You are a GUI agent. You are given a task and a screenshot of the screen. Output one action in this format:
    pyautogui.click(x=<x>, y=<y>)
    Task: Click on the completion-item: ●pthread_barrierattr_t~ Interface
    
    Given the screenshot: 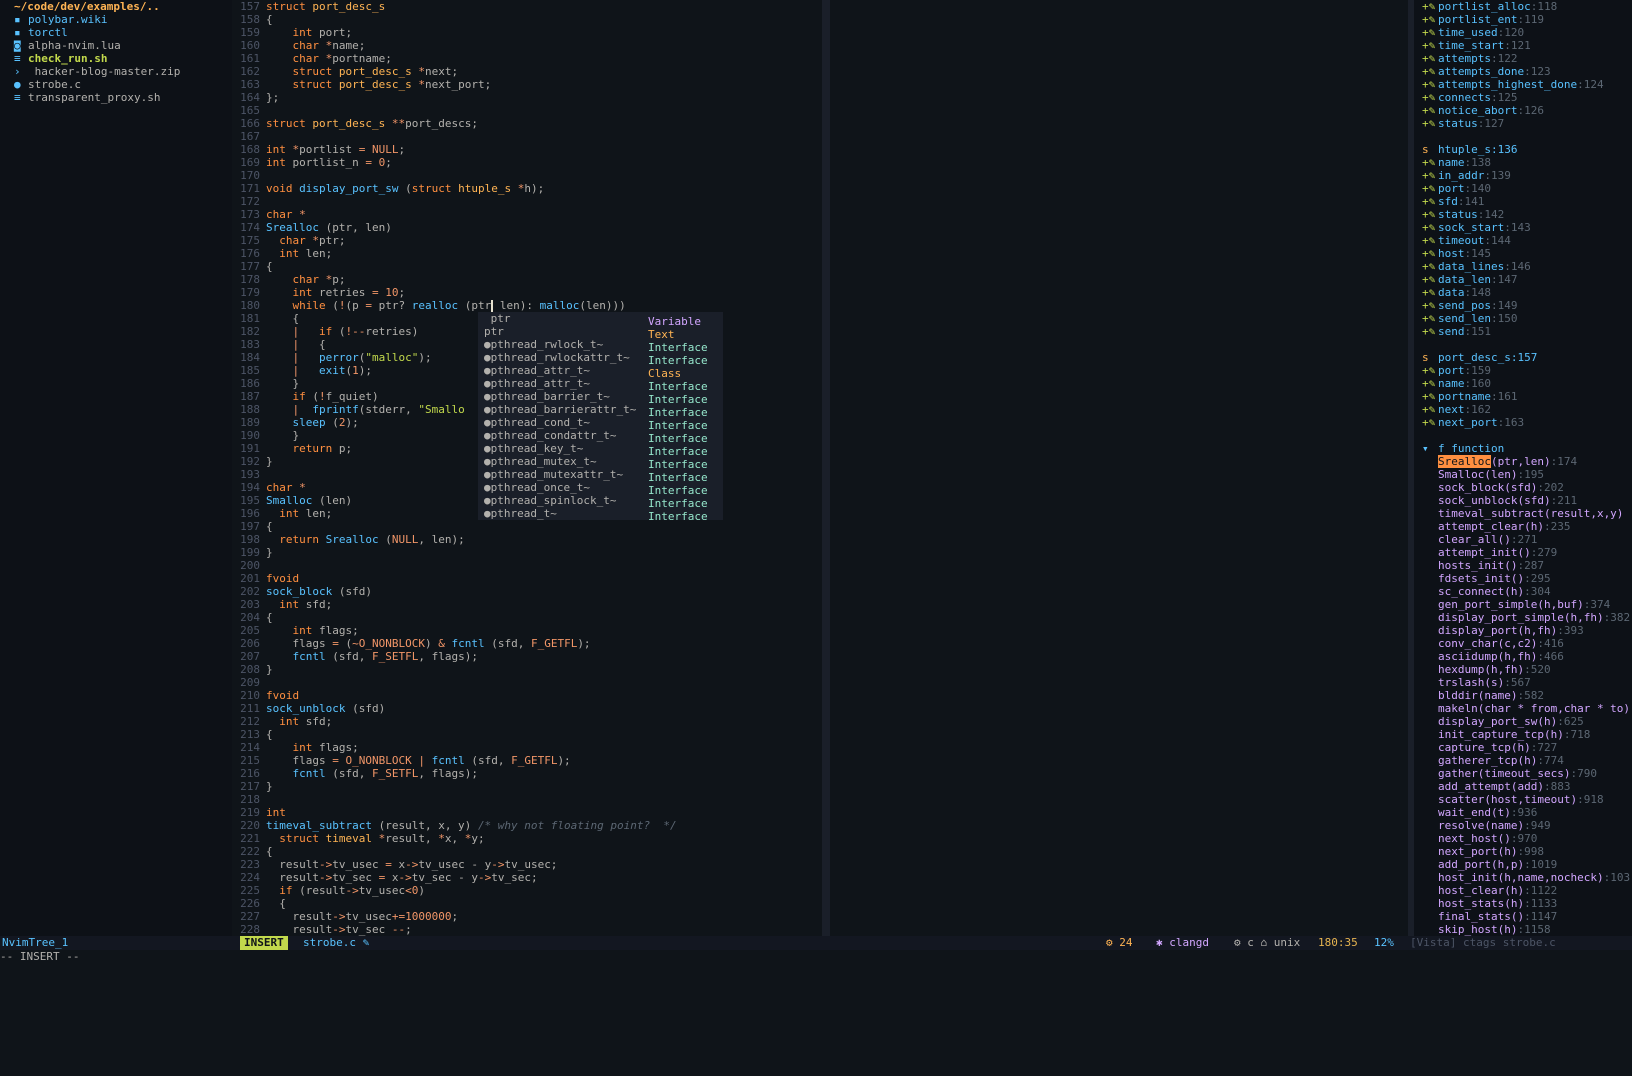 What is the action you would take?
    pyautogui.click(x=600, y=411)
    